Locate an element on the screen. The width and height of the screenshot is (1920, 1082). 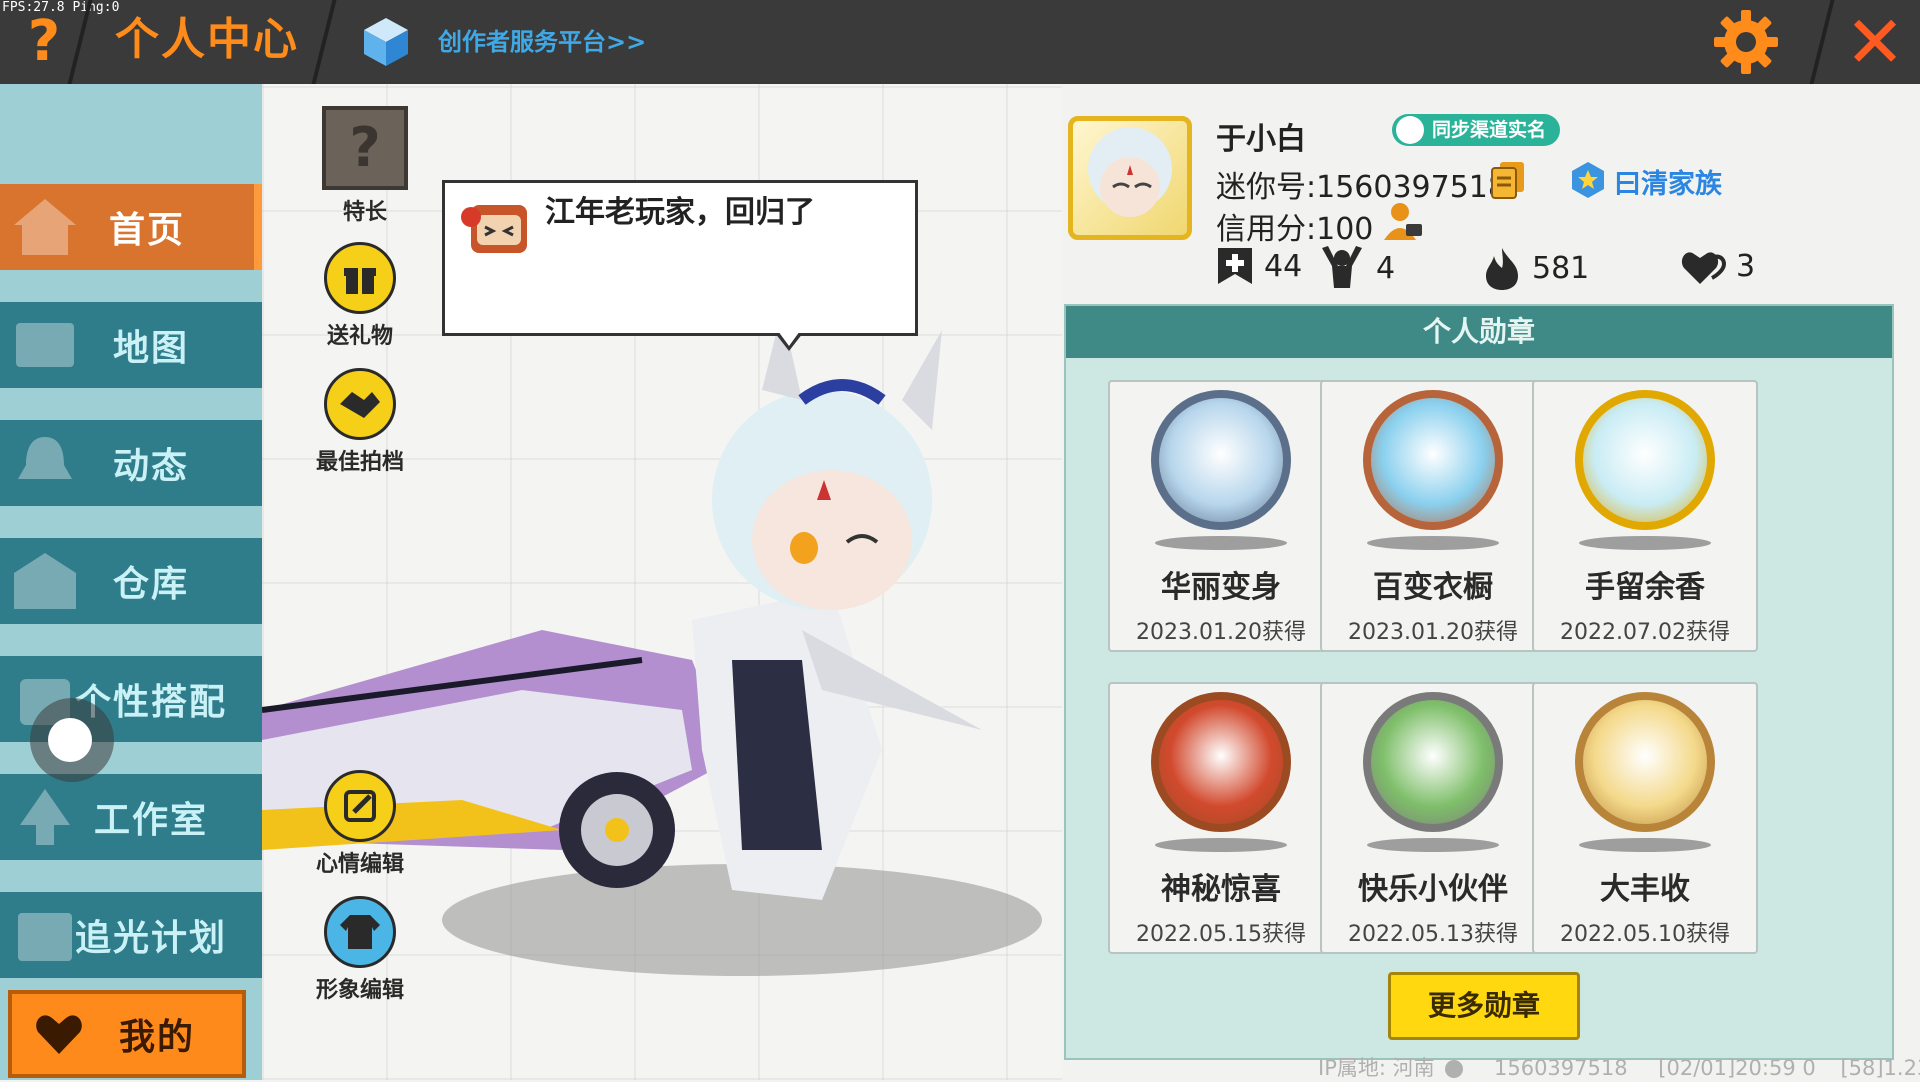
help-icon: ? is located at coordinates (44, 41).